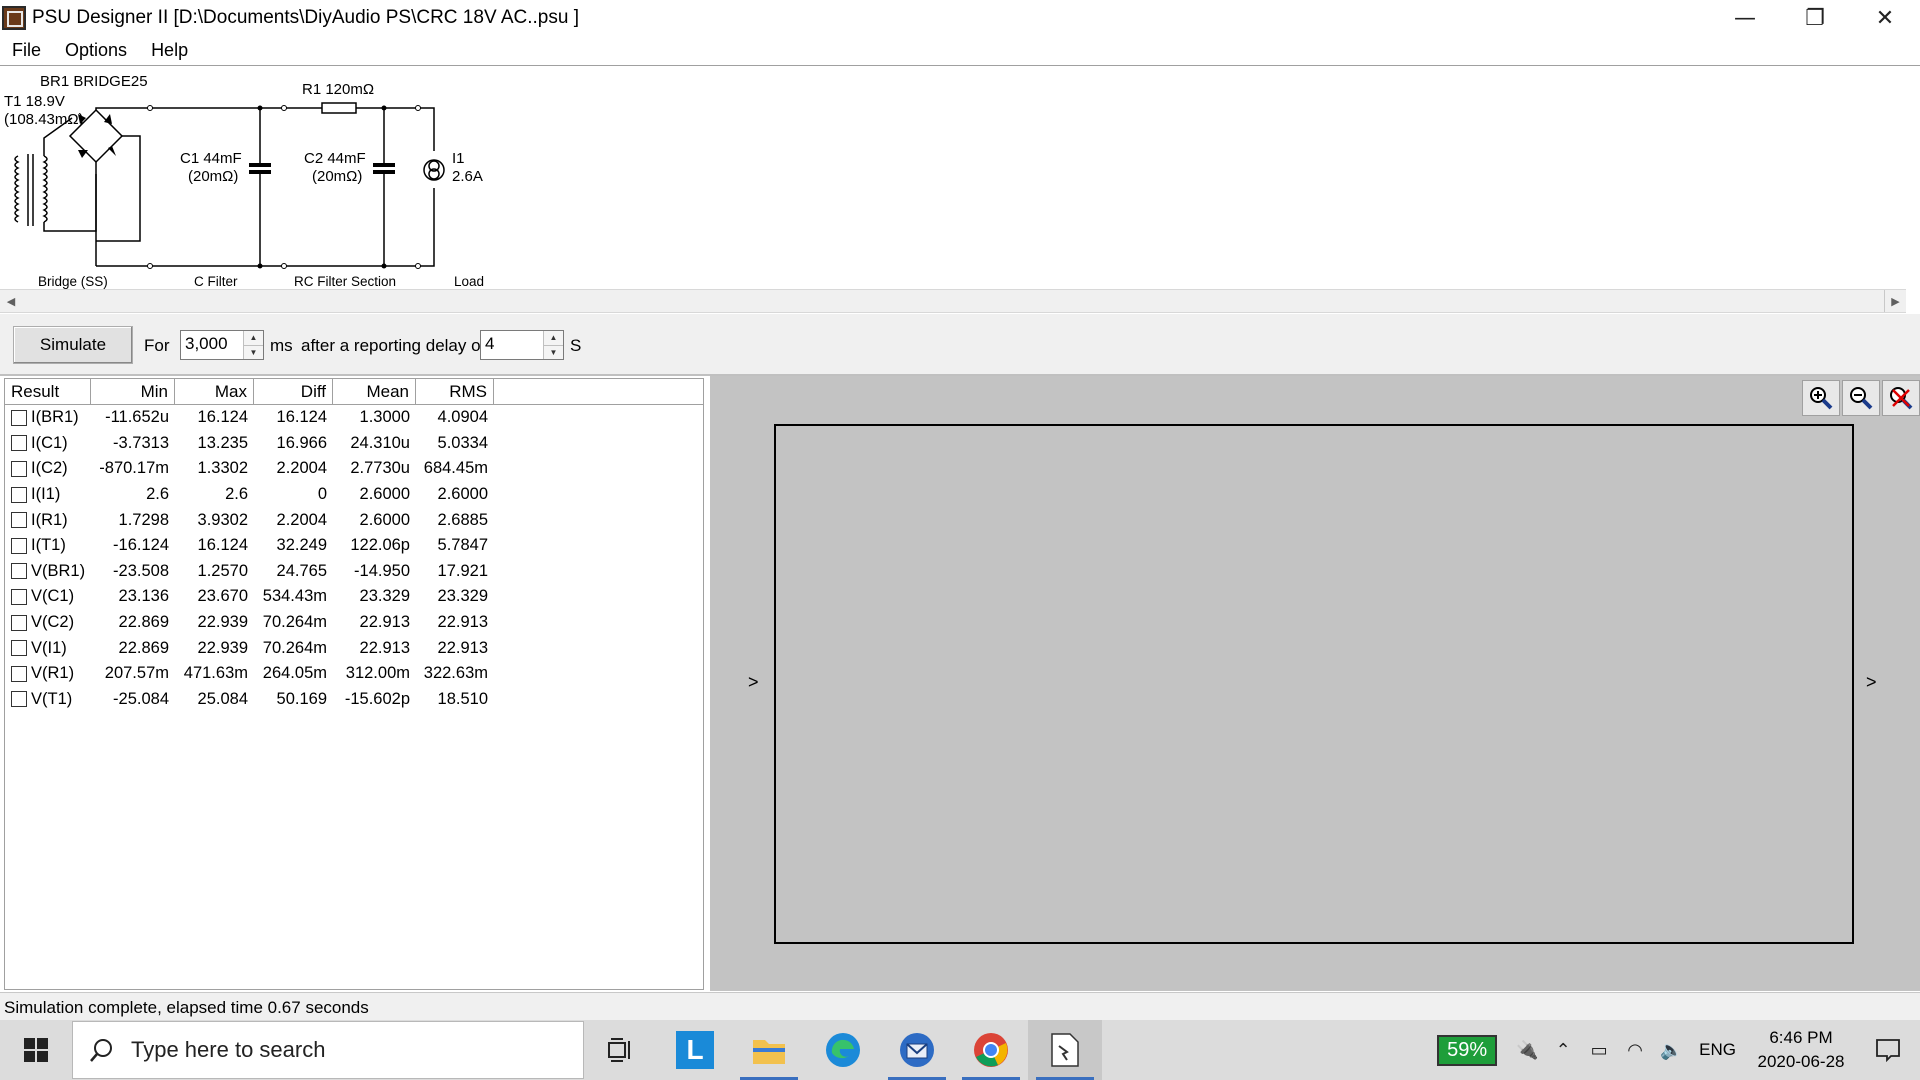 This screenshot has width=1920, height=1080. Describe the element at coordinates (46, 494) in the screenshot. I see `row-label: I(I1)` at that location.